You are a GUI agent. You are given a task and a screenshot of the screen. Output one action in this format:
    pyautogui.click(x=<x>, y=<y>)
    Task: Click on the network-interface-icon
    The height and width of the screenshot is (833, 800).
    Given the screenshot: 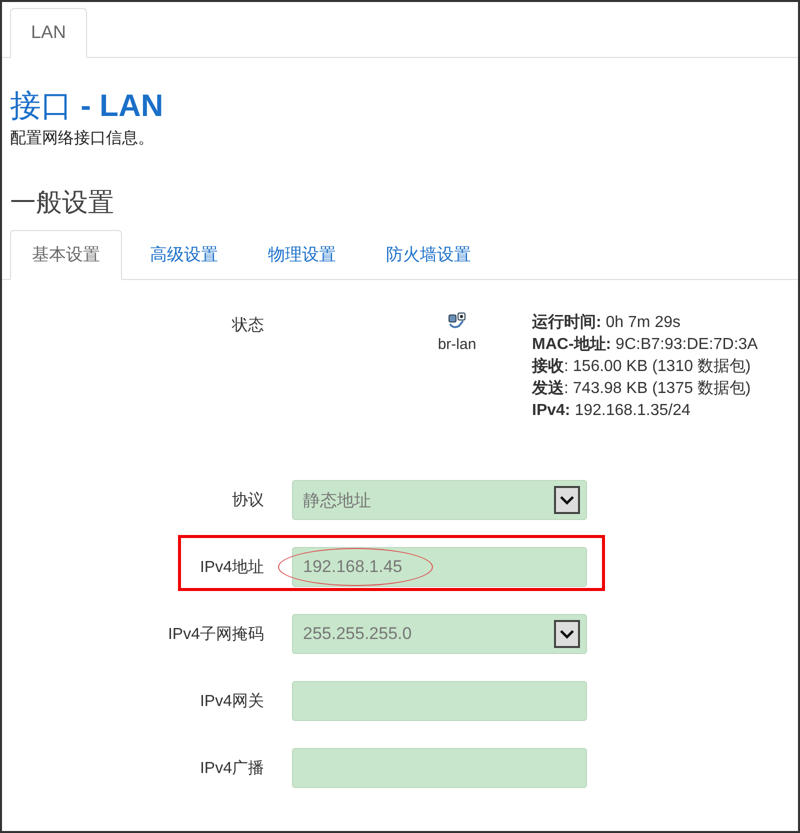 What is the action you would take?
    pyautogui.click(x=457, y=321)
    